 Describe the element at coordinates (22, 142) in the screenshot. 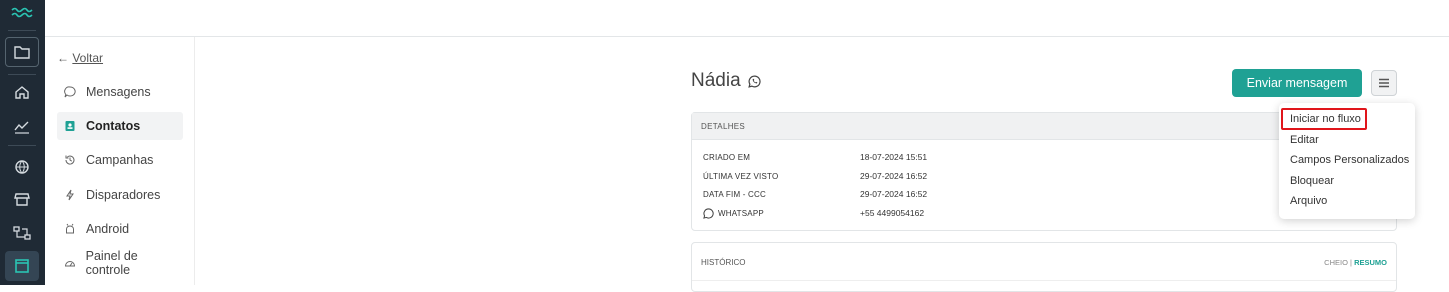

I see `app-rail` at that location.